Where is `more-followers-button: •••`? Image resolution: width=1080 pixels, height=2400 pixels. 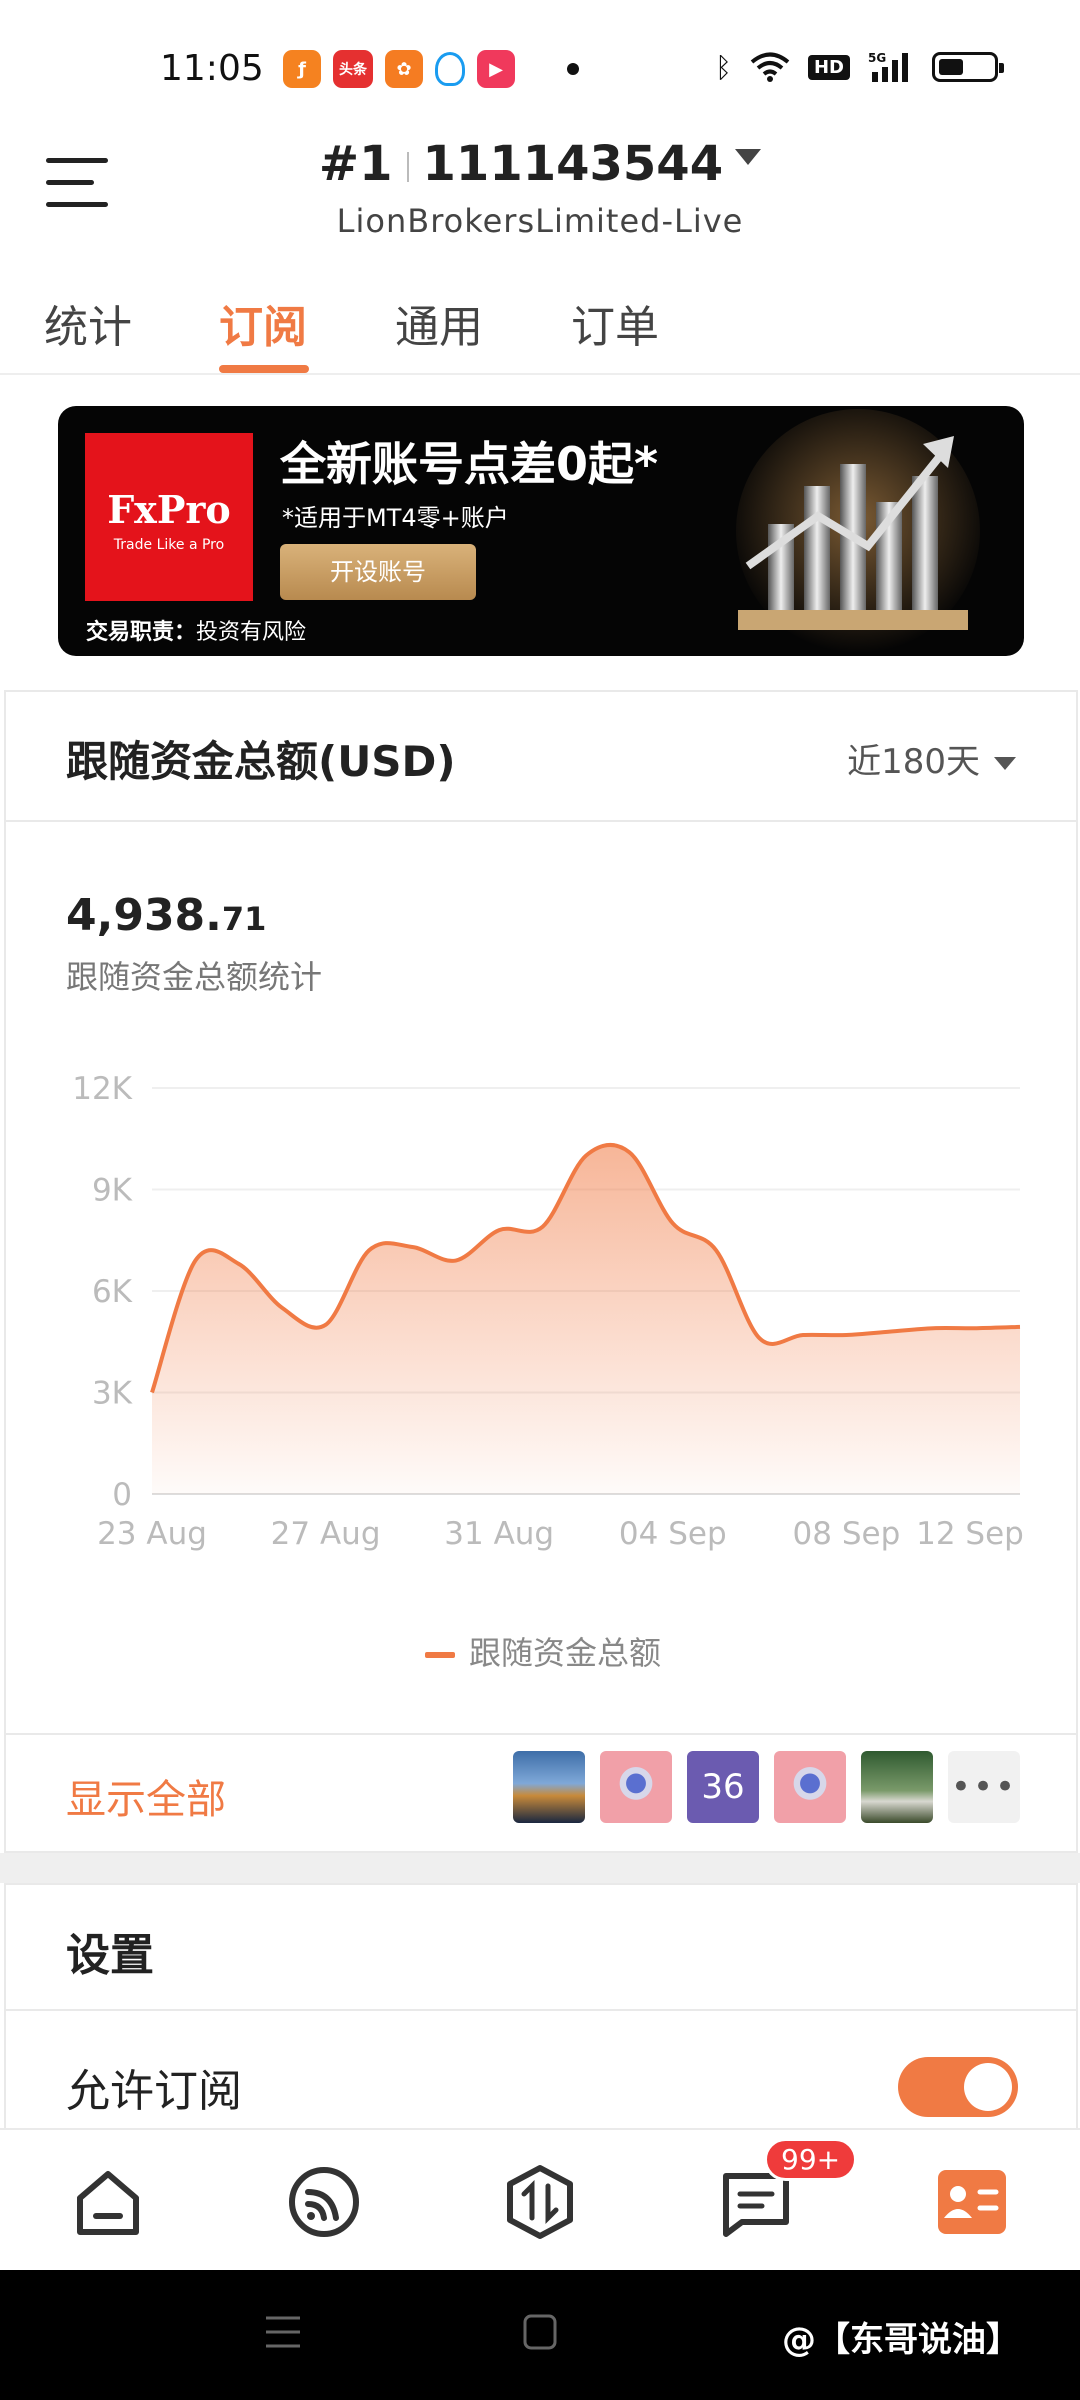
more-followers-button: ••• is located at coordinates (984, 1787).